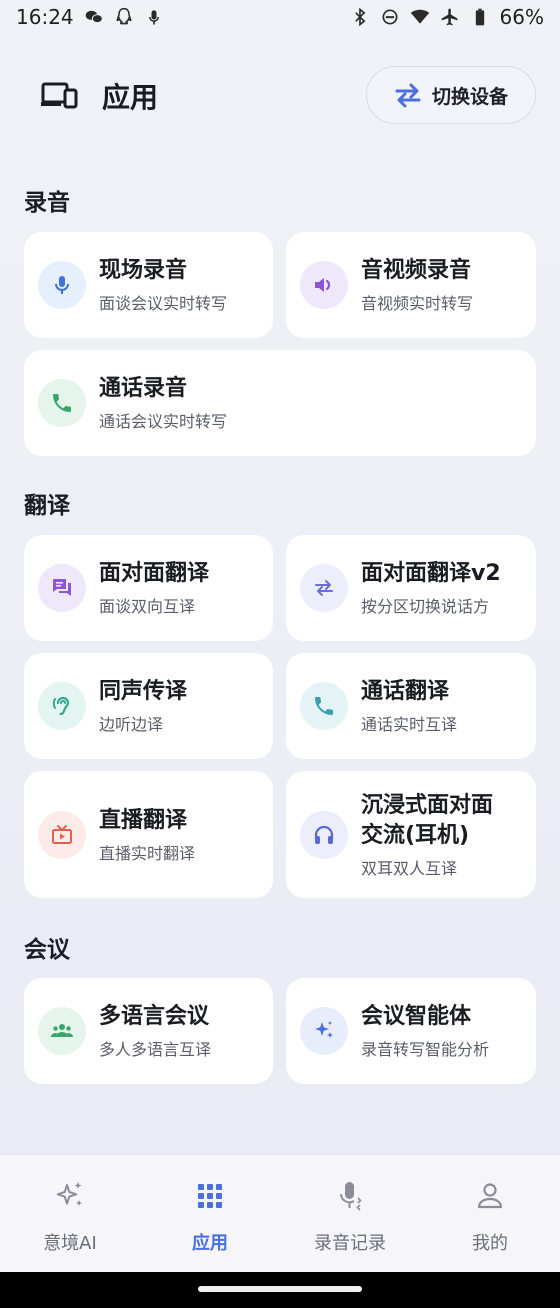 The image size is (560, 1308). Describe the element at coordinates (154, 573) in the screenshot. I see `card-title: 面对面翻译` at that location.